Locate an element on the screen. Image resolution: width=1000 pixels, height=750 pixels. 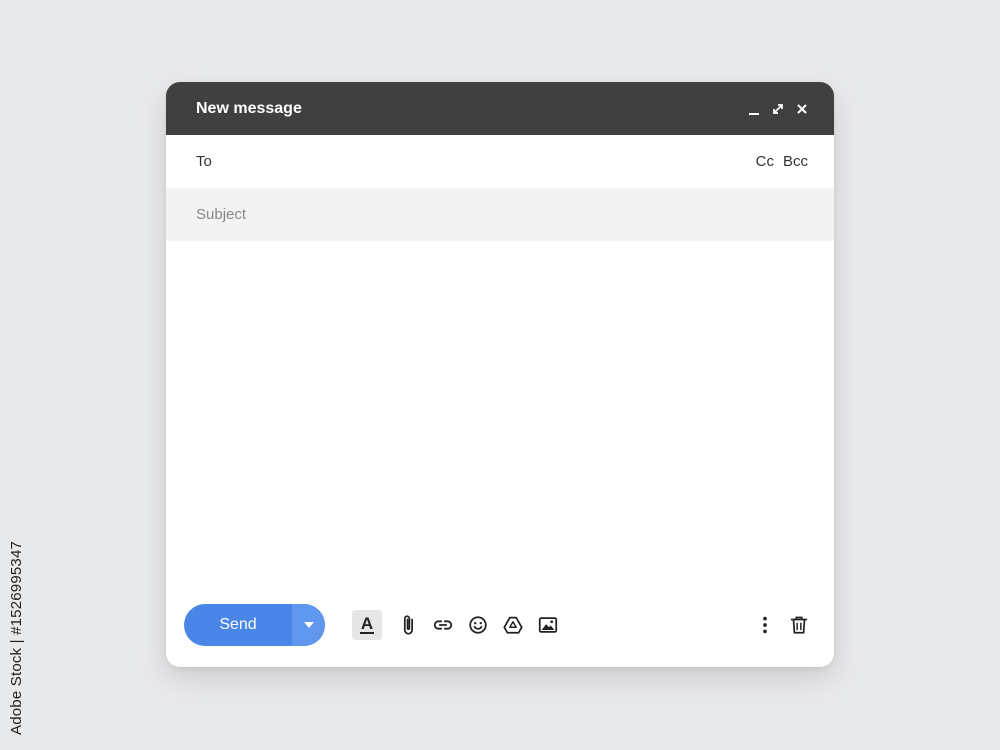
close-icon is located at coordinates (802, 109).